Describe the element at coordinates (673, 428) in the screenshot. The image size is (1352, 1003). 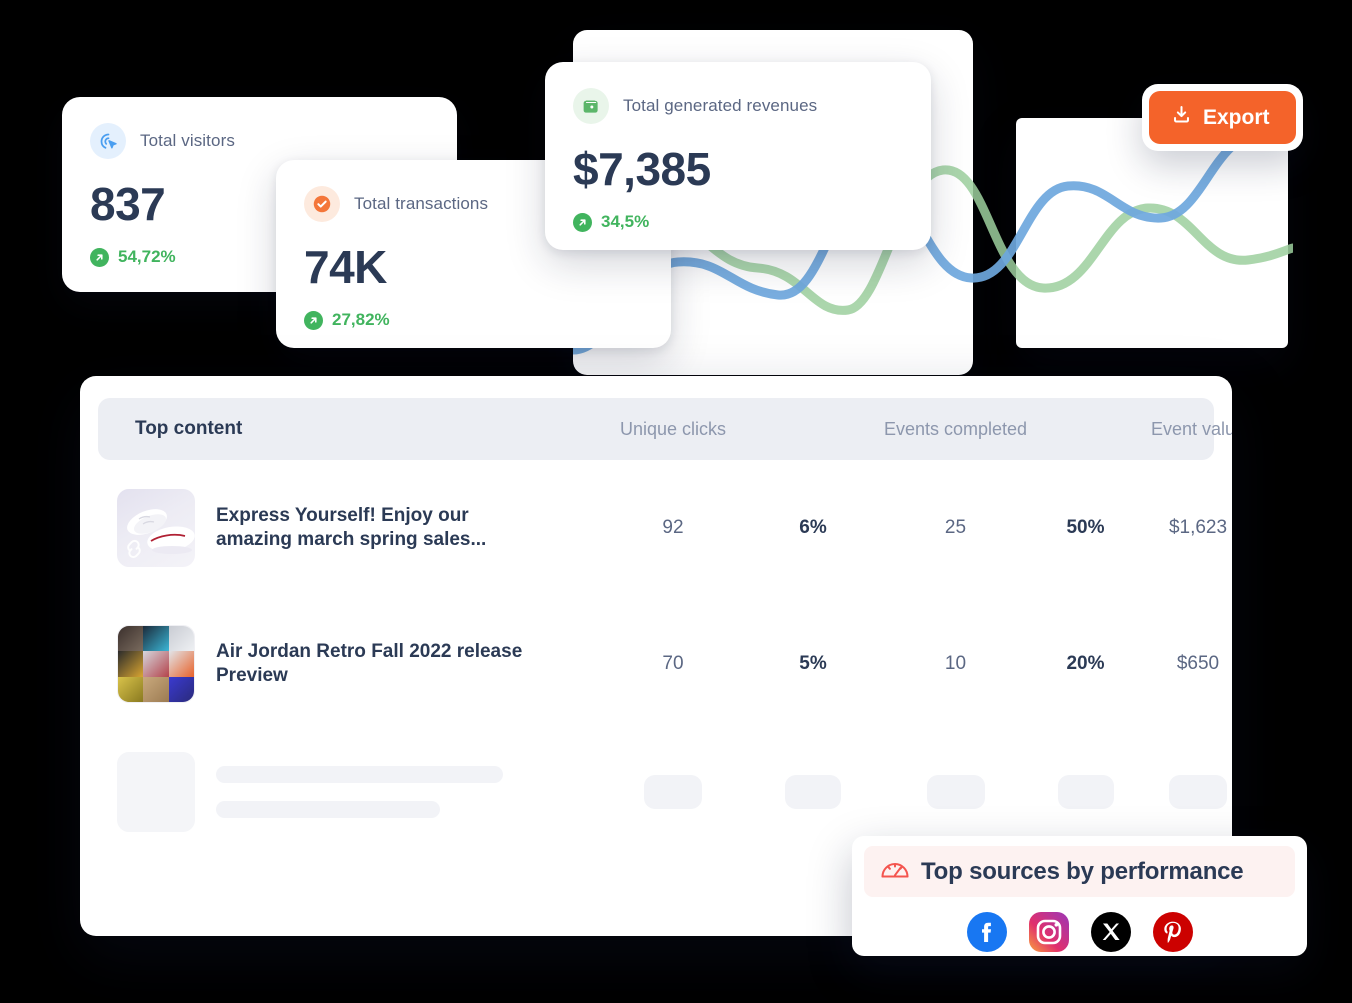
I see `column-header-unique-clicks: Unique clicks` at that location.